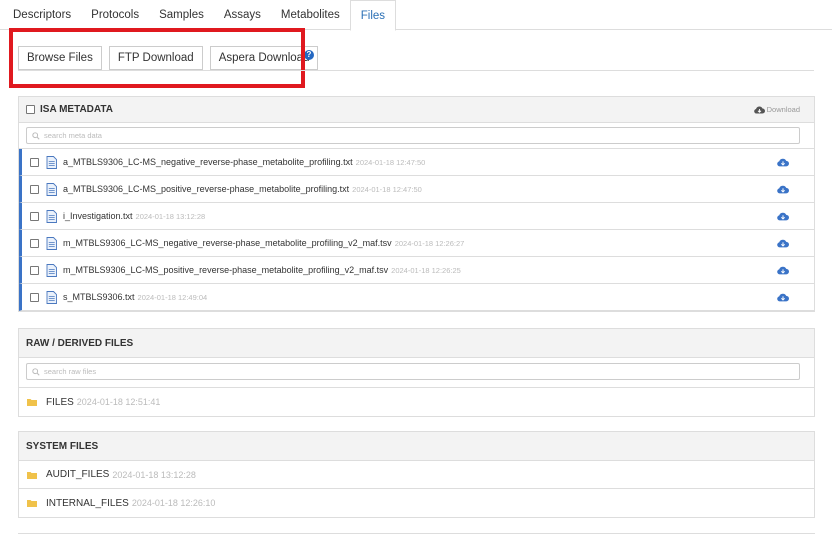 This screenshot has height=559, width=832. I want to click on file-row: s_MTBLS9306.txt 2024-01-18 12:49:04, so click(416, 297).